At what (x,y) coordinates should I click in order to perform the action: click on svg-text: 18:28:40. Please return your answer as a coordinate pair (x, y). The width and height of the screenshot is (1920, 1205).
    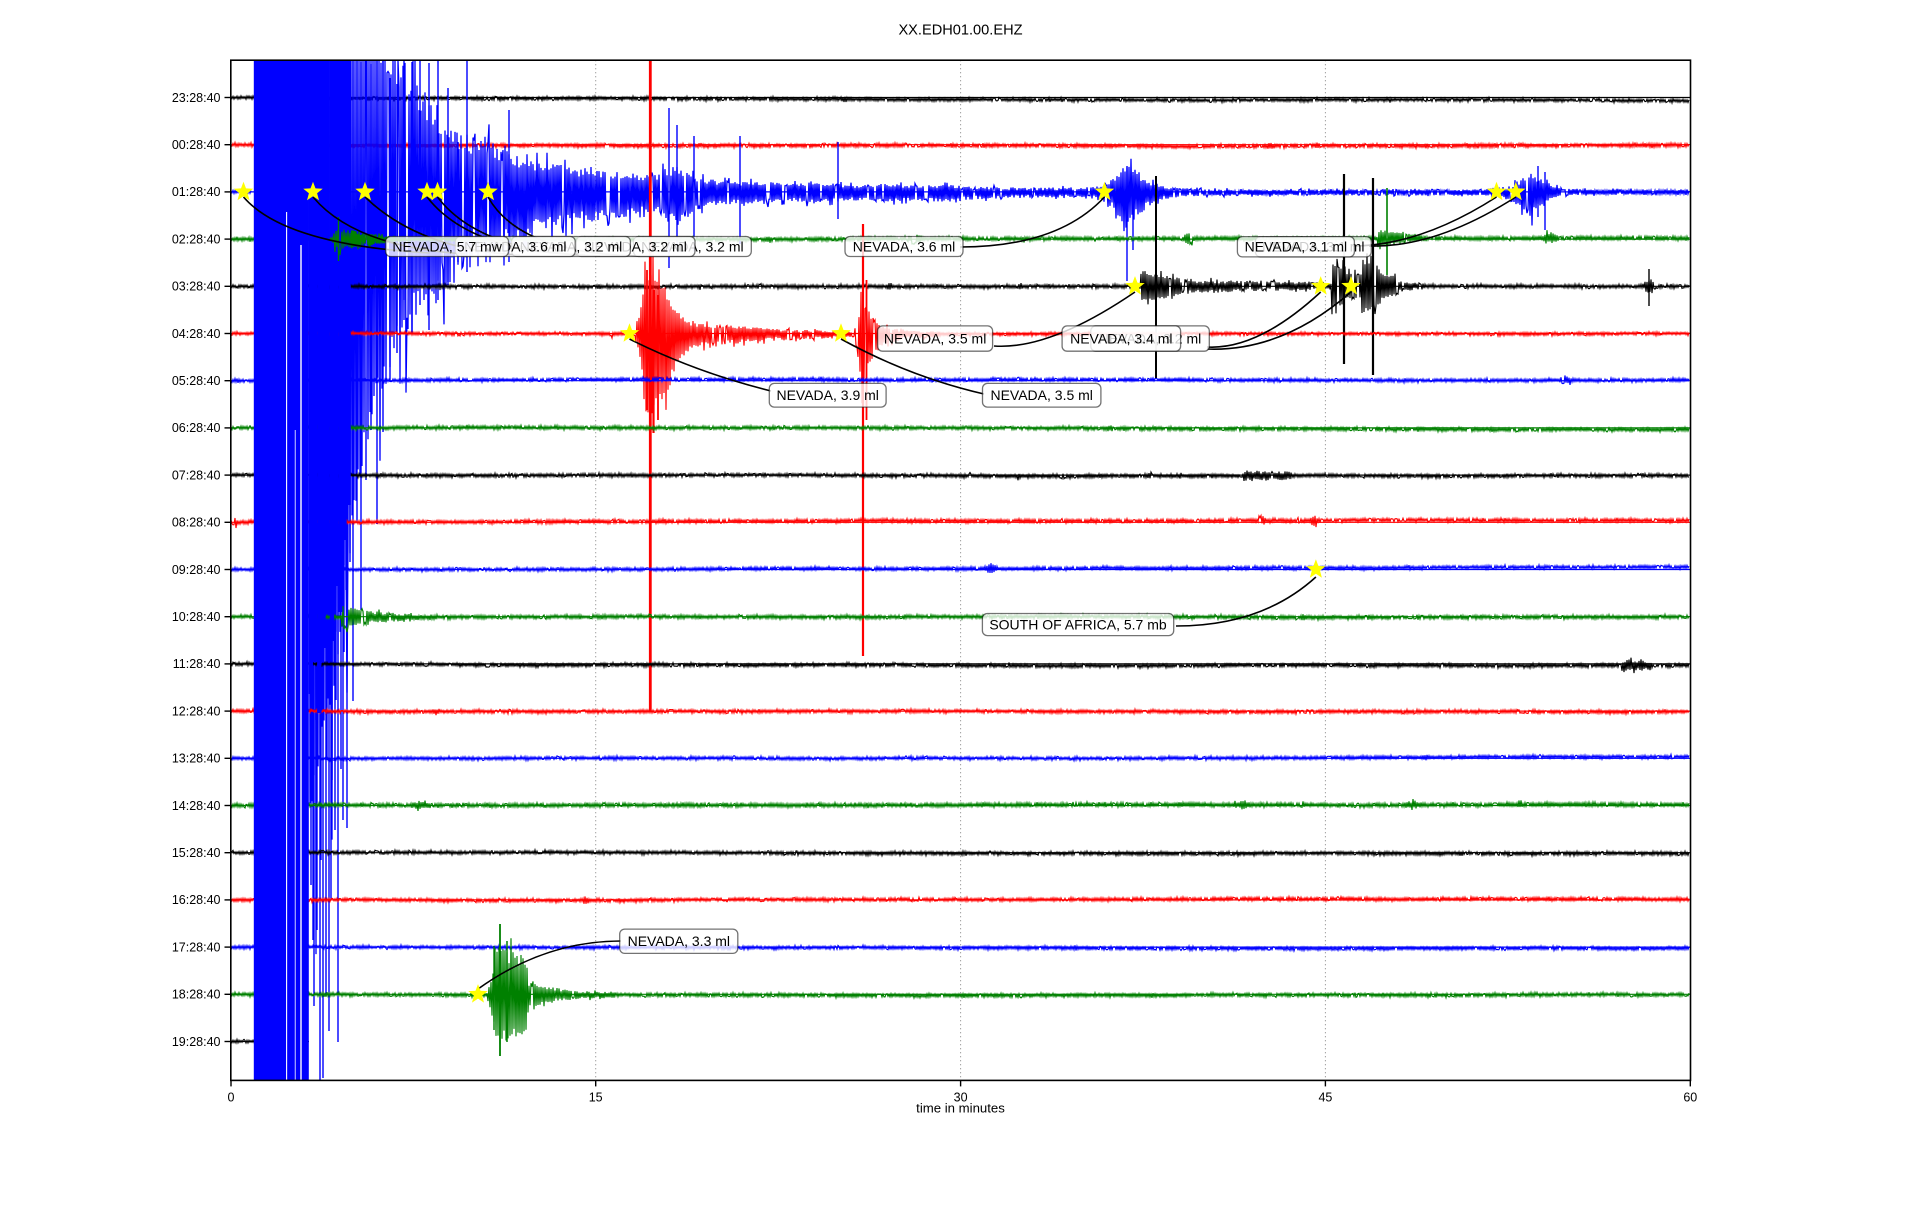
    Looking at the image, I should click on (196, 995).